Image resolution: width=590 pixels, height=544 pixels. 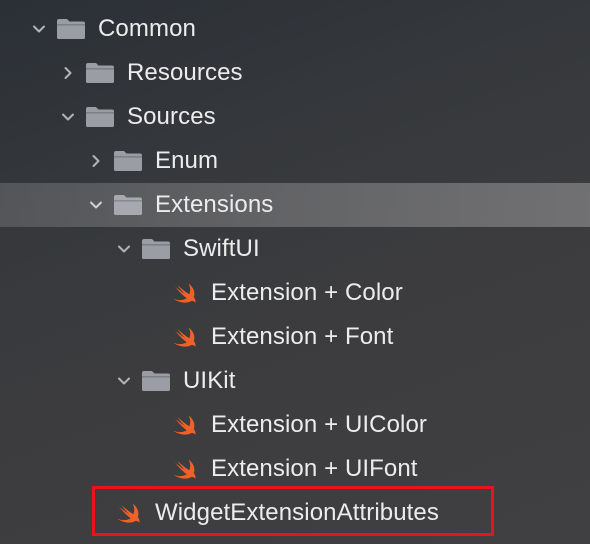 I want to click on navigator-item-label: Extension + UIFont, so click(x=314, y=468).